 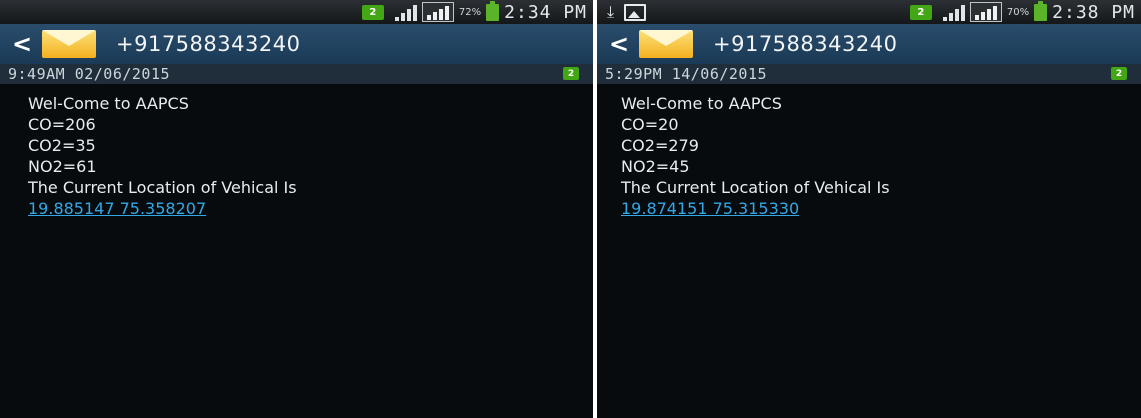 What do you see at coordinates (62, 124) in the screenshot?
I see `message-line: CO=206` at bounding box center [62, 124].